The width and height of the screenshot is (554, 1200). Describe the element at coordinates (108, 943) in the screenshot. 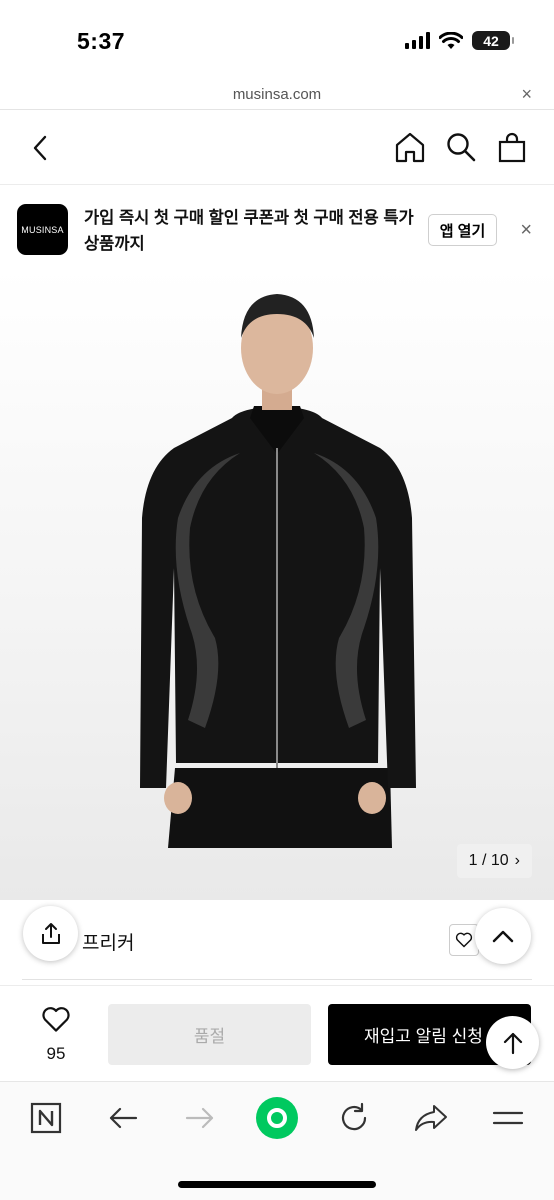

I see `product-name: 프리커` at that location.